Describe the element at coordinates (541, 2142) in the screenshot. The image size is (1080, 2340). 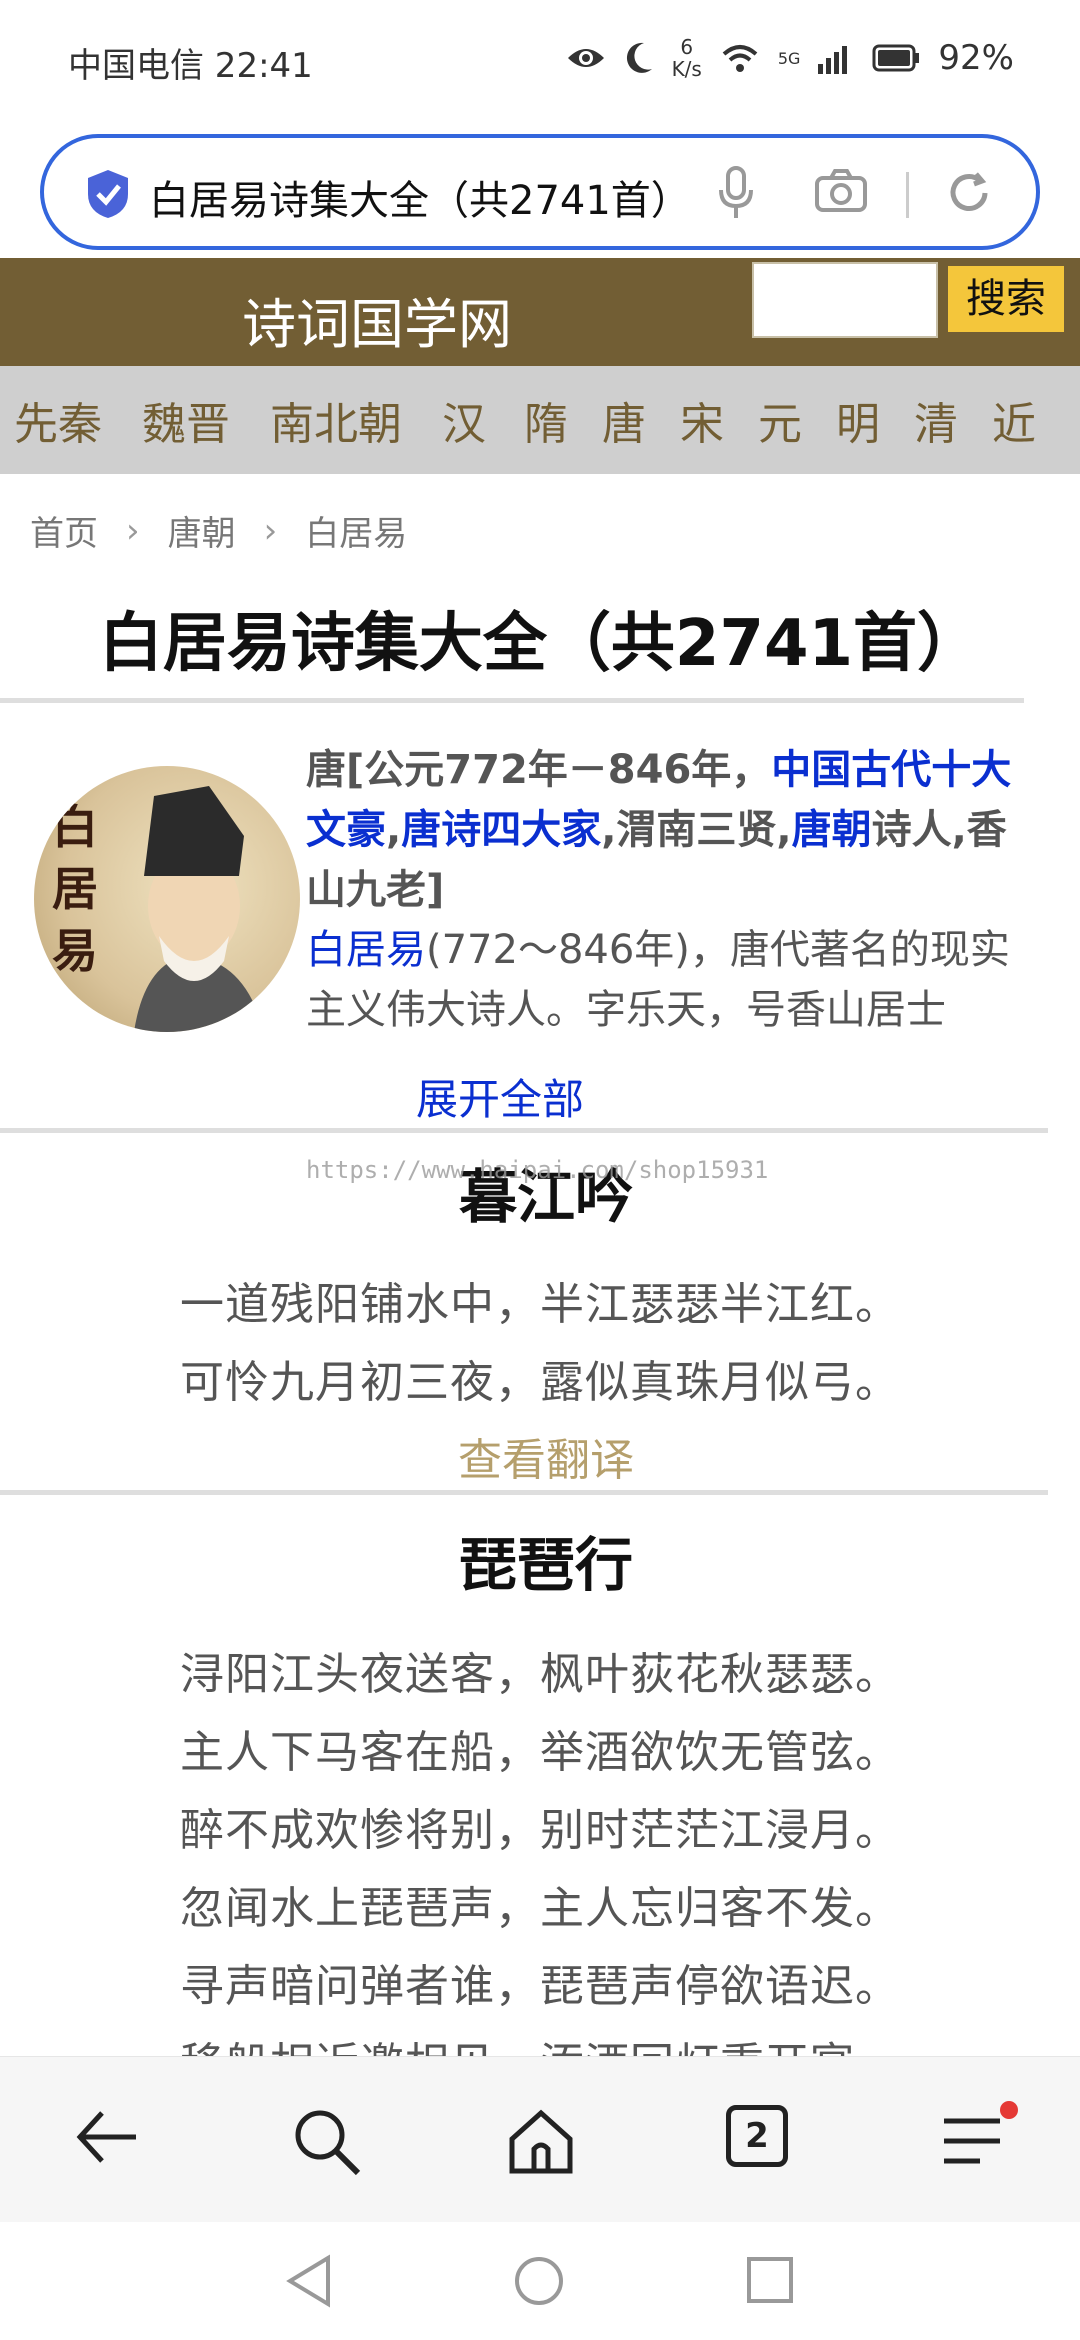
I see `home-icon` at that location.